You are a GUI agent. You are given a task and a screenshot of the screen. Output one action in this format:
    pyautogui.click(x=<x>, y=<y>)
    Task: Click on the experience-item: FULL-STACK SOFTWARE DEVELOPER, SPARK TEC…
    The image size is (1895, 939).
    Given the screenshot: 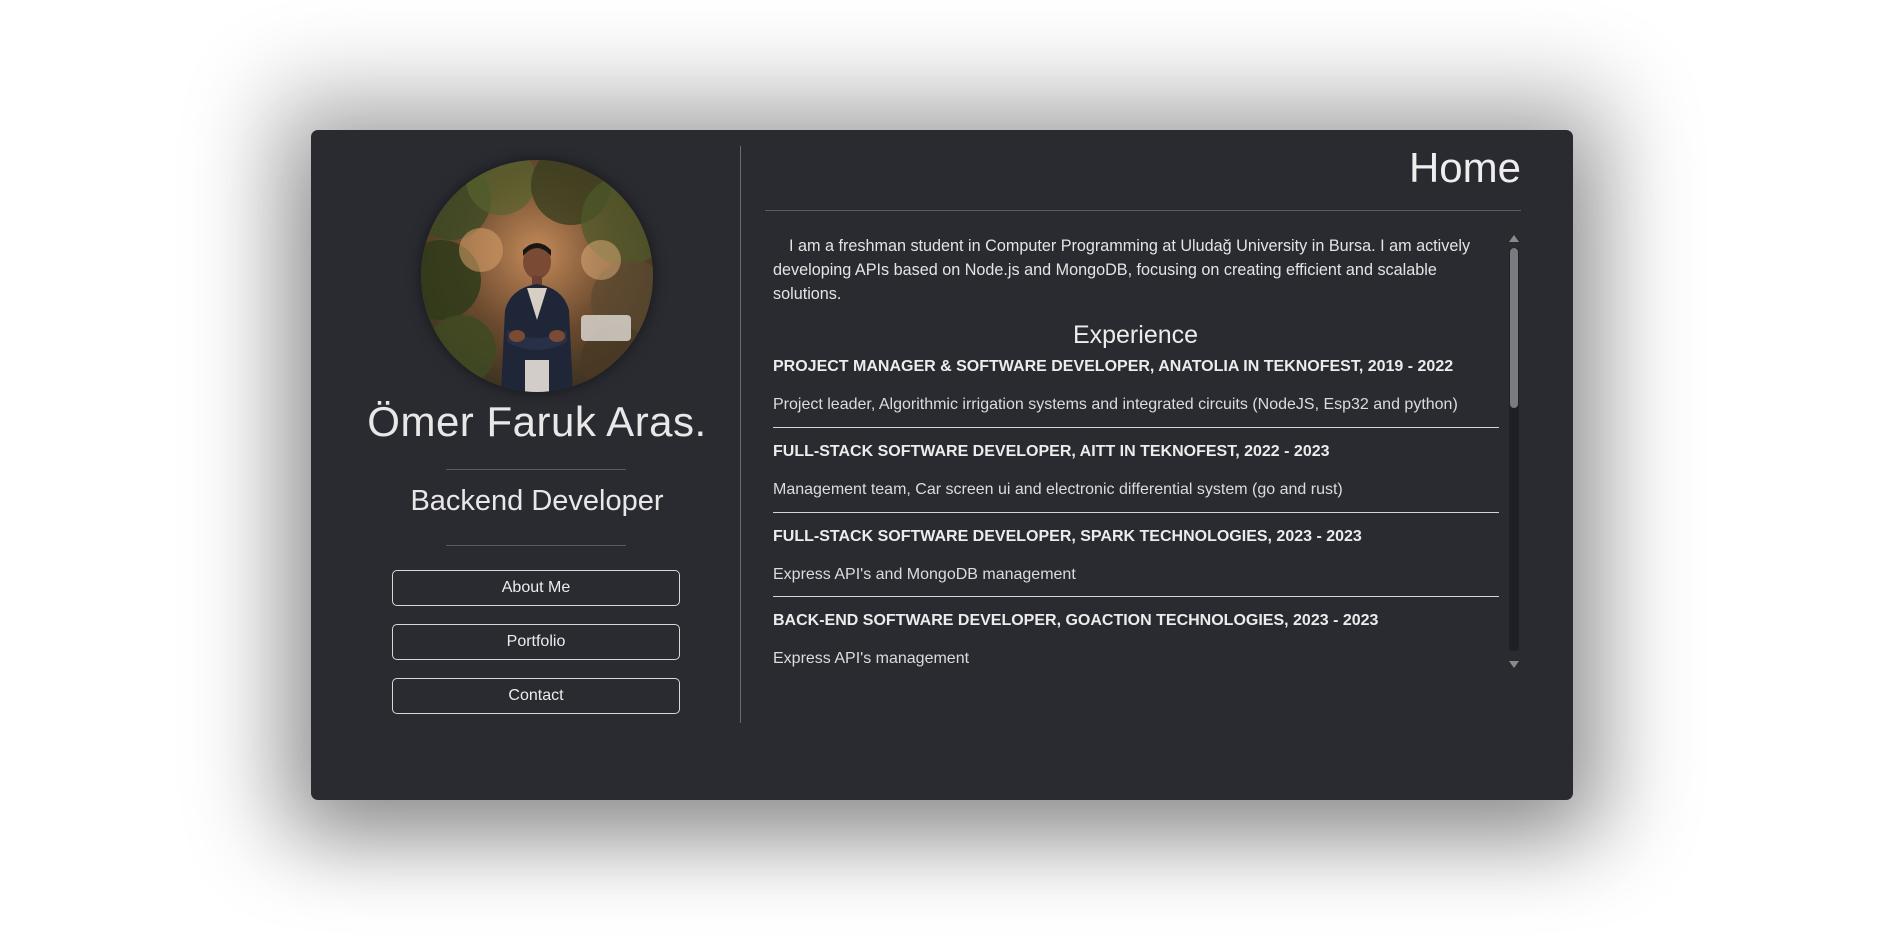 What is the action you would take?
    pyautogui.click(x=1136, y=556)
    